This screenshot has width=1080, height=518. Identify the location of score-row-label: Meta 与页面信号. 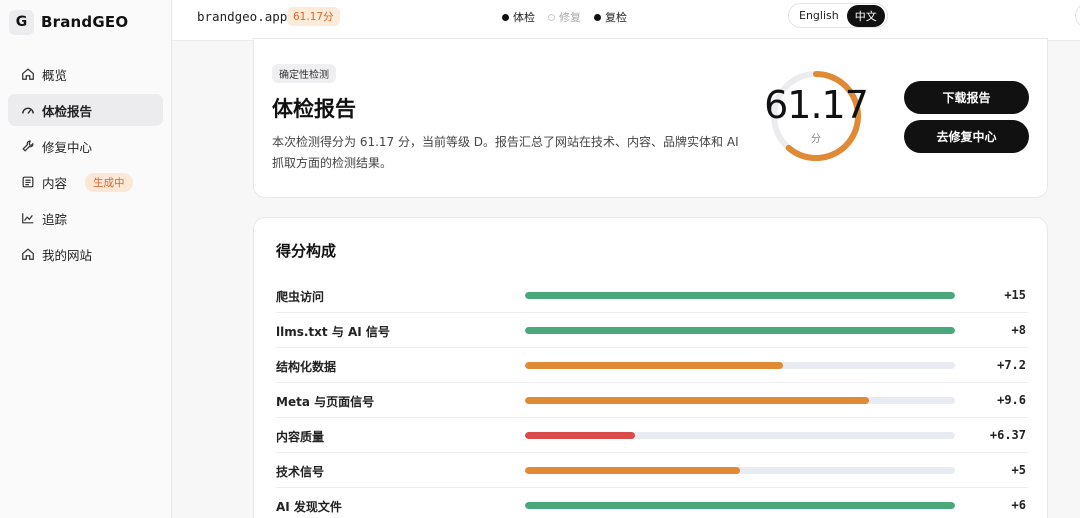
(325, 402).